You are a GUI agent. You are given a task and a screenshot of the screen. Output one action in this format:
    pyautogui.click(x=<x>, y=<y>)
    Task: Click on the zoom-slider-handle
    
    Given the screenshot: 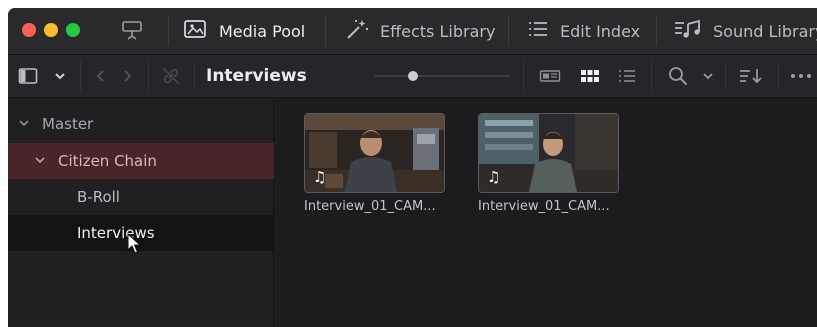 What is the action you would take?
    pyautogui.click(x=412, y=76)
    